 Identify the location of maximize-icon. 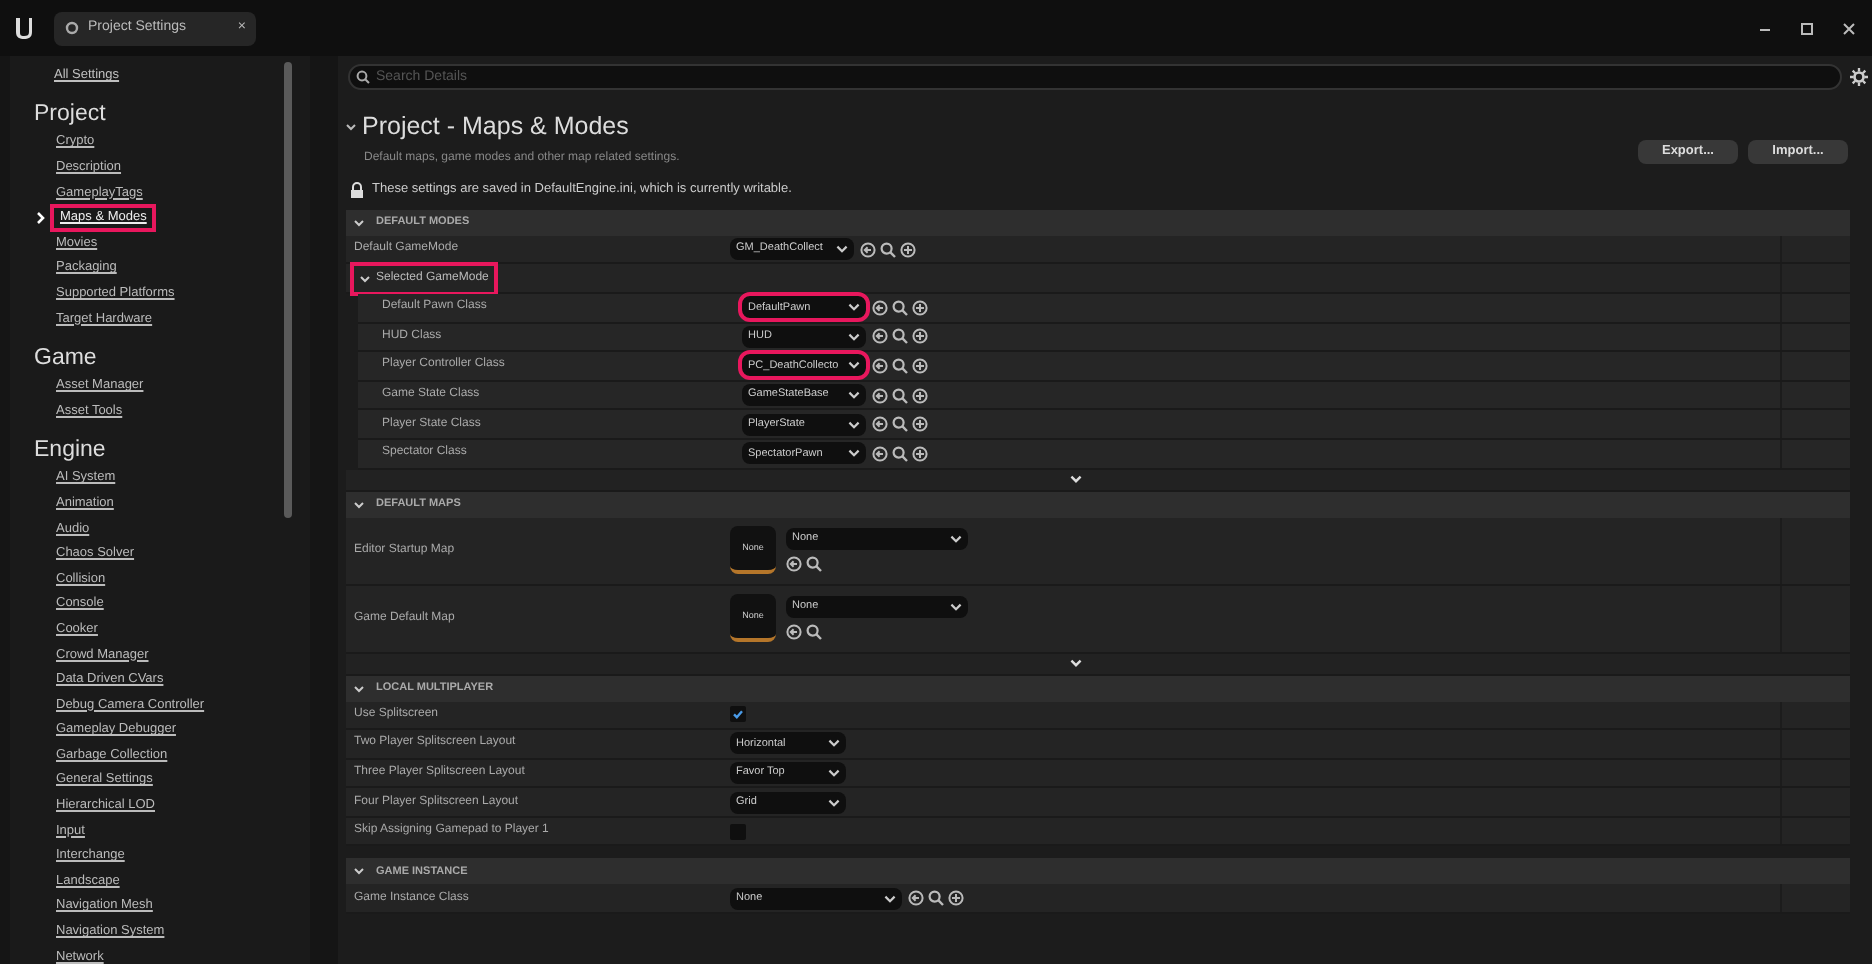
(1807, 28).